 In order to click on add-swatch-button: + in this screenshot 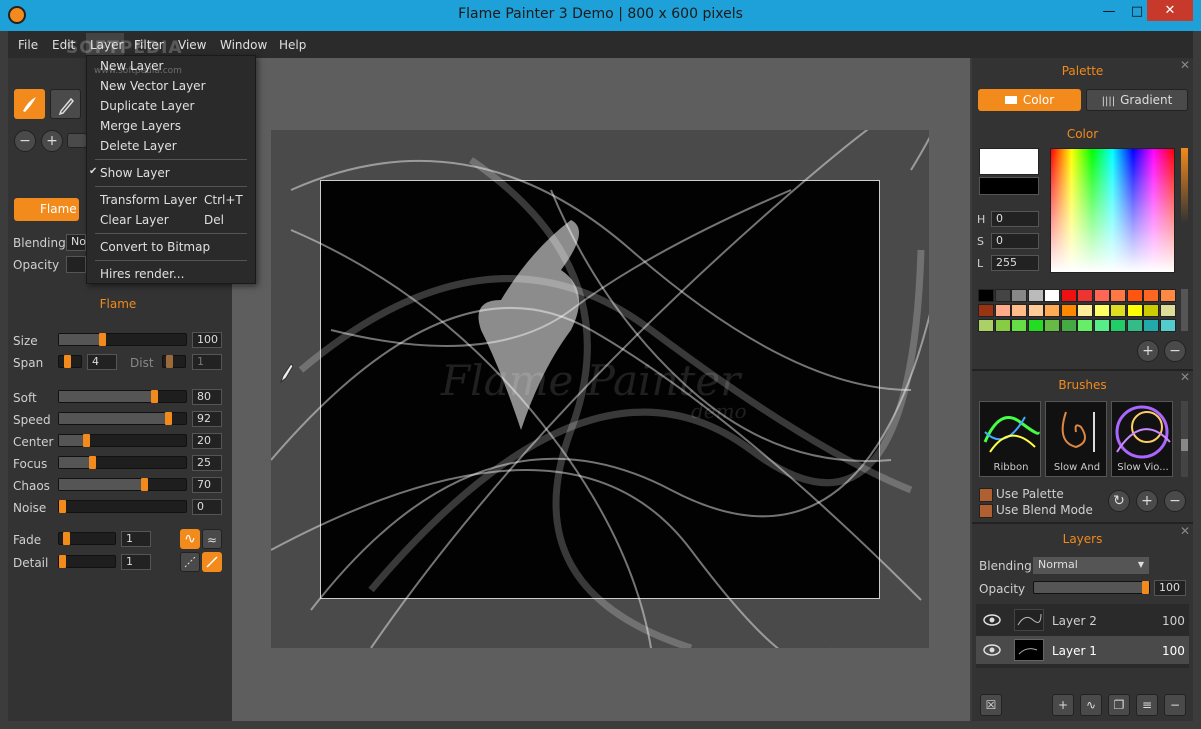, I will do `click(1148, 351)`.